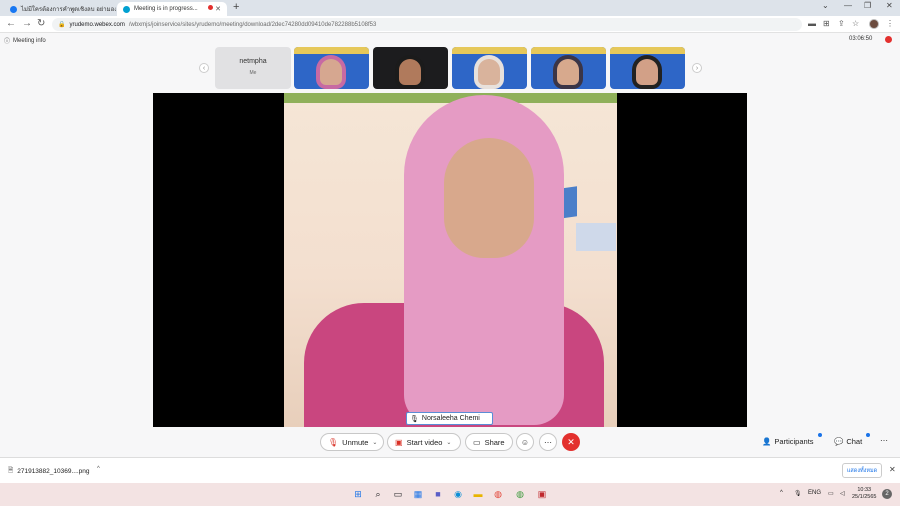  What do you see at coordinates (418, 494) in the screenshot?
I see `widgets-icon: ▦` at bounding box center [418, 494].